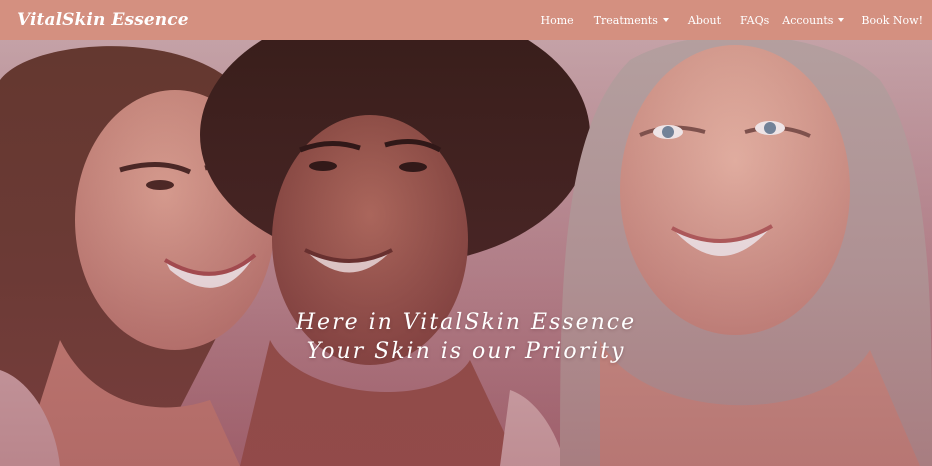 This screenshot has height=466, width=932. I want to click on hero-line-2: Your Skin is our Priority, so click(466, 351).